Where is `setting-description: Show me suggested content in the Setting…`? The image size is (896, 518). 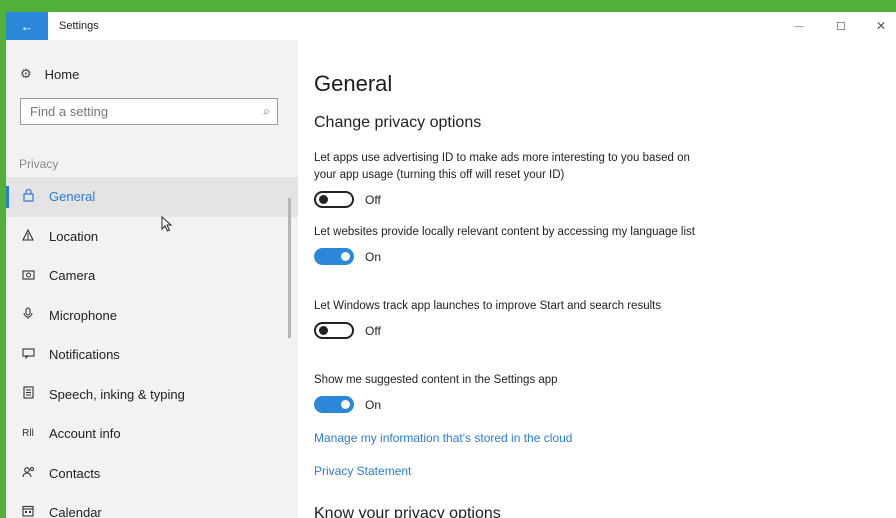 setting-description: Show me suggested content in the Setting… is located at coordinates (436, 380).